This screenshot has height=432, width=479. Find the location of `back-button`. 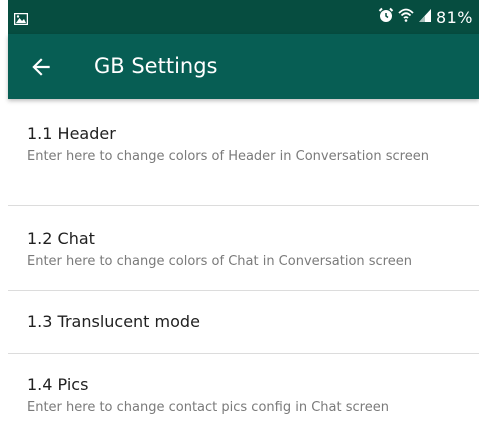

back-button is located at coordinates (41, 67).